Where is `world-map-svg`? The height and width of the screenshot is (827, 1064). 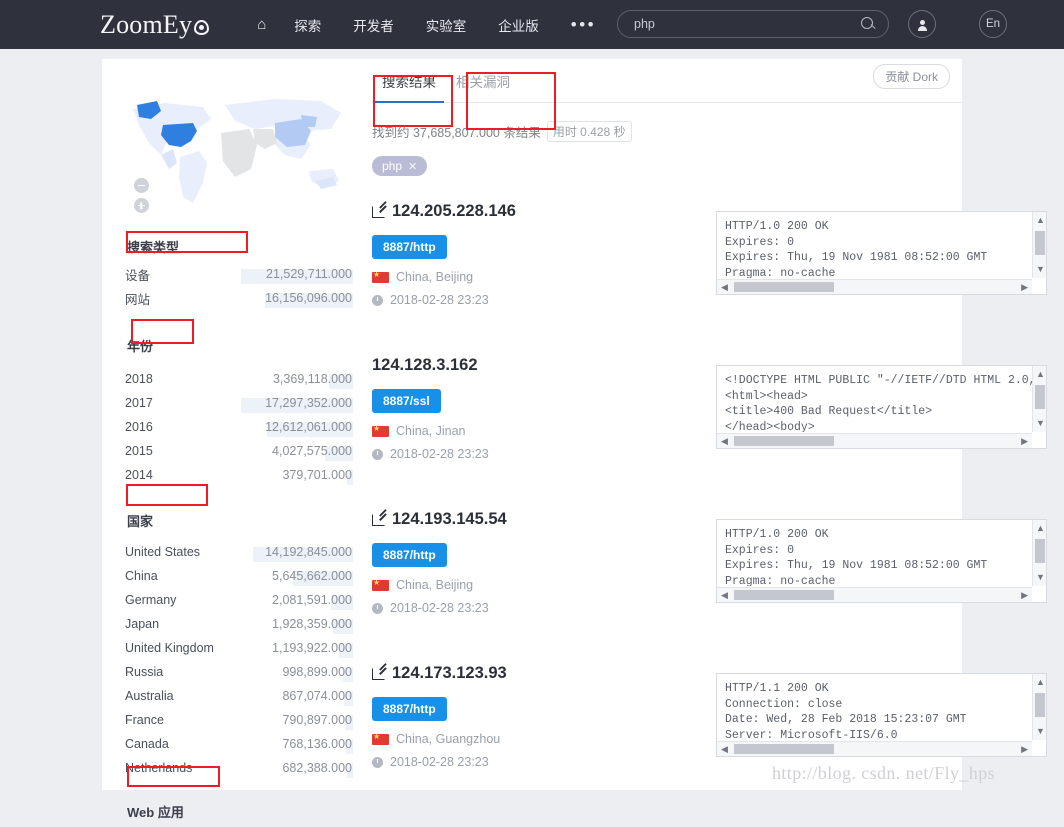
world-map-svg is located at coordinates (237, 149).